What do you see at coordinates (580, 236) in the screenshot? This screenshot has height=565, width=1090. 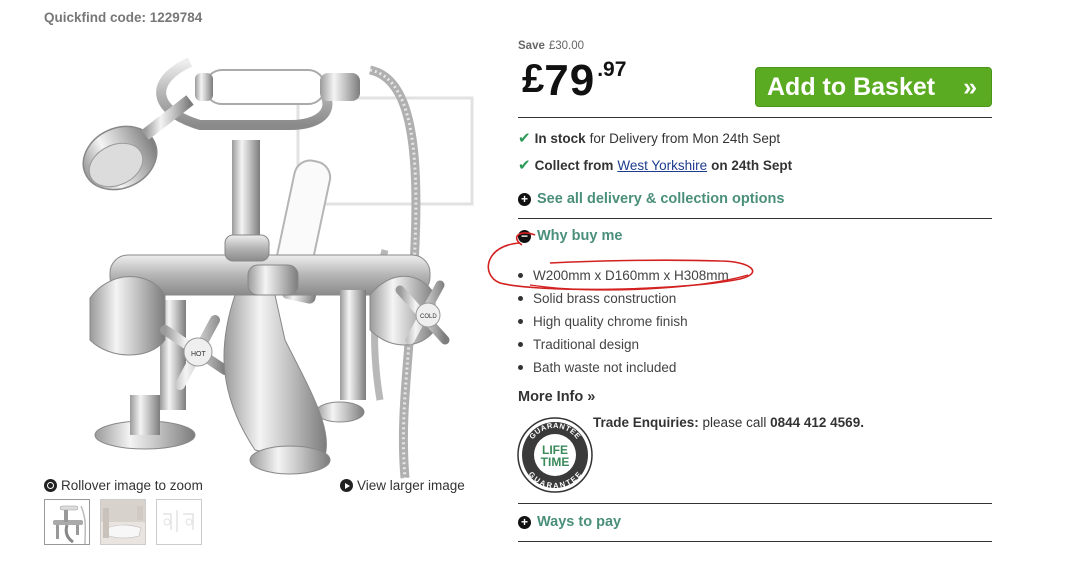 I see `why-buy-heading: Why buy me` at bounding box center [580, 236].